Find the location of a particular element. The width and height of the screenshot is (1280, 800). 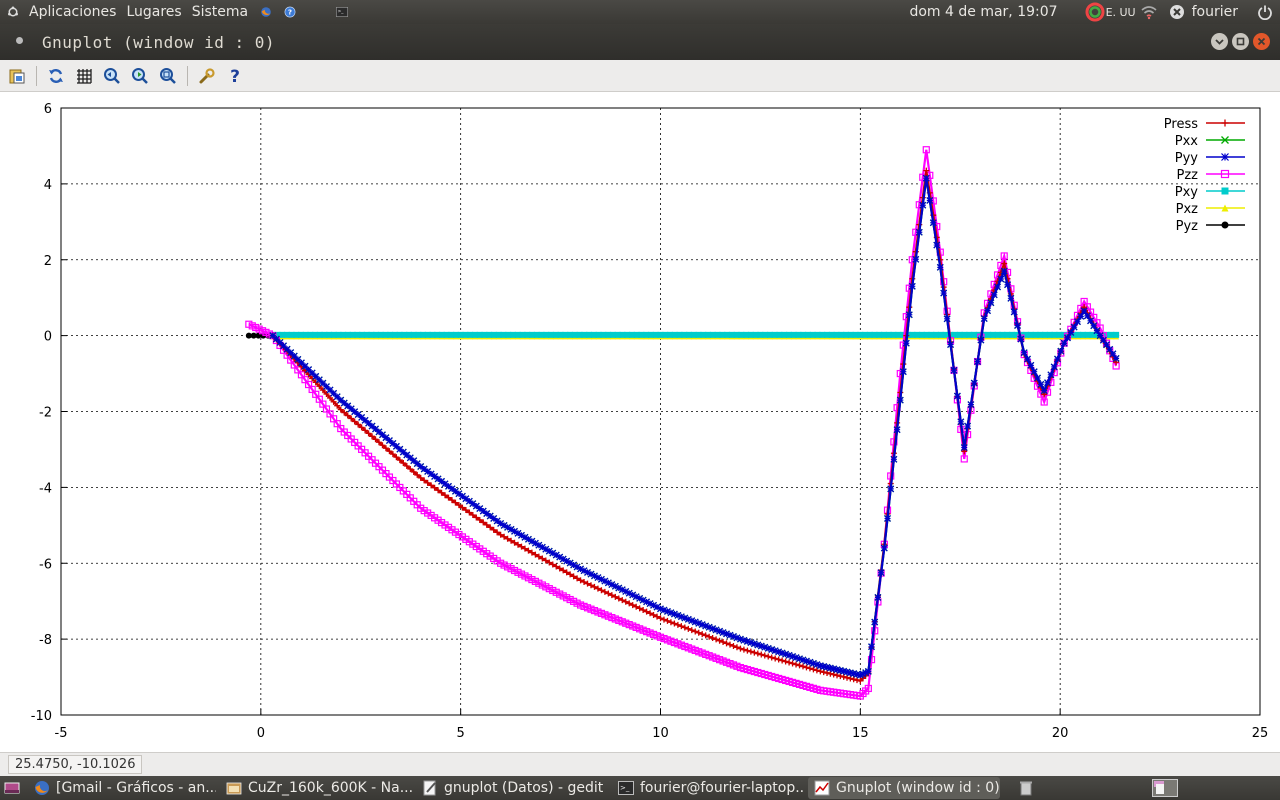

menu-places: Lugares is located at coordinates (153, 12).